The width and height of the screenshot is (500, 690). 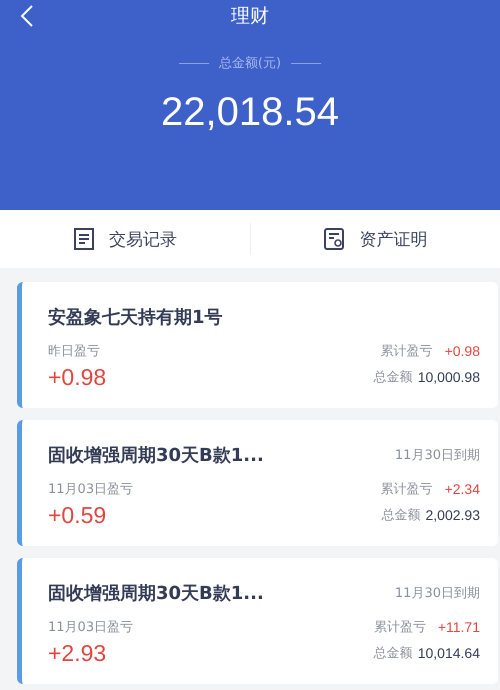 I want to click on document-icon, so click(x=334, y=239).